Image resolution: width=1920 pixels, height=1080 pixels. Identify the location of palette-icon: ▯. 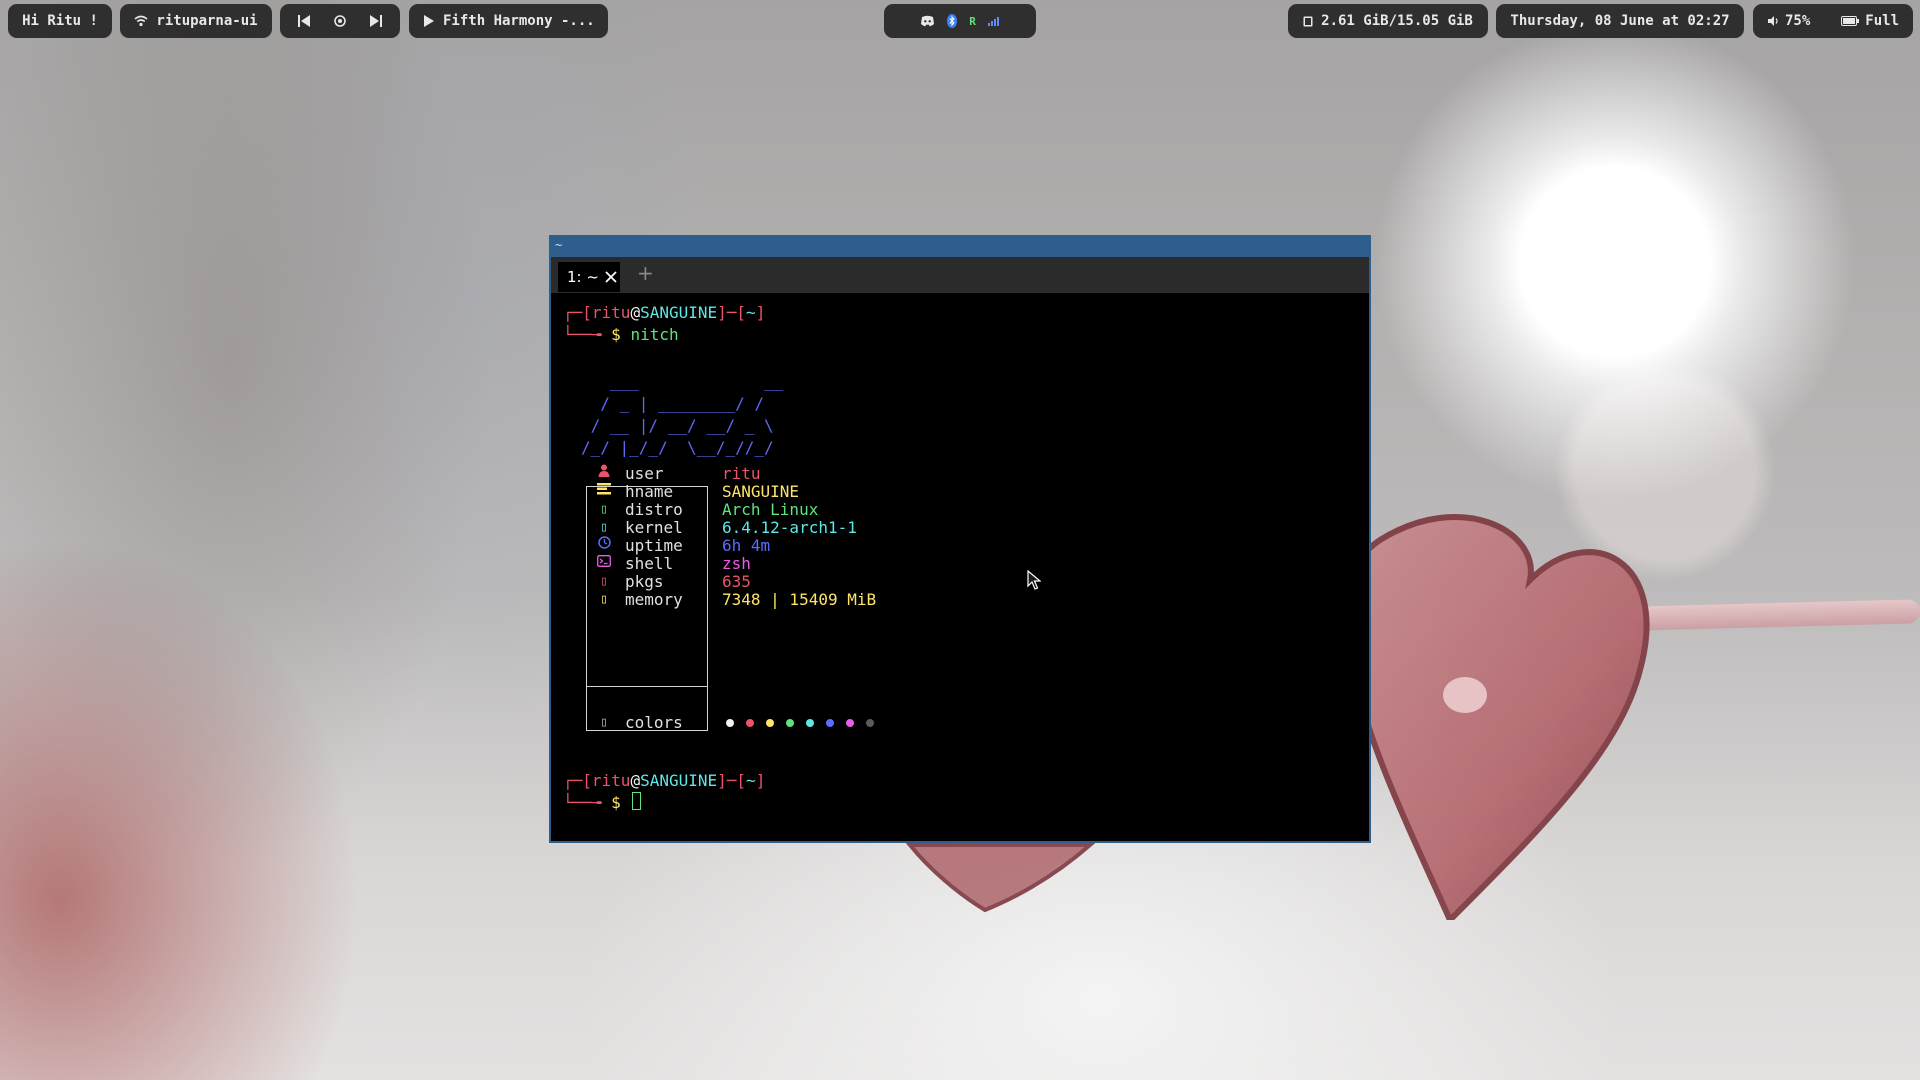
(604, 722).